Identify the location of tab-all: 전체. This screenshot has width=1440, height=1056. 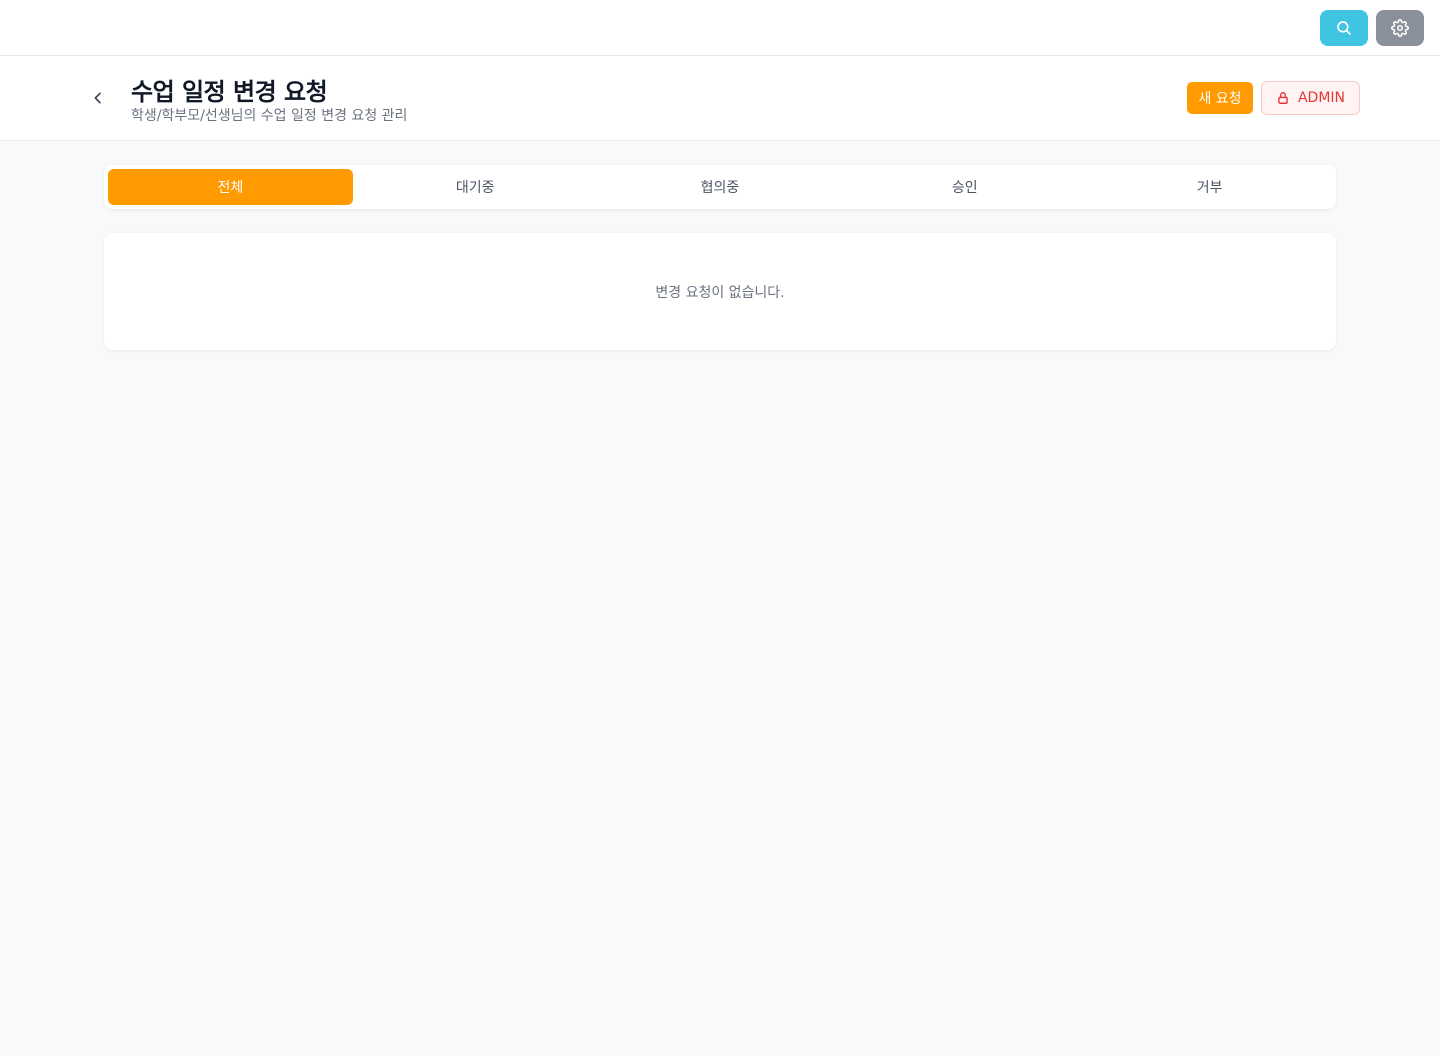
(230, 187).